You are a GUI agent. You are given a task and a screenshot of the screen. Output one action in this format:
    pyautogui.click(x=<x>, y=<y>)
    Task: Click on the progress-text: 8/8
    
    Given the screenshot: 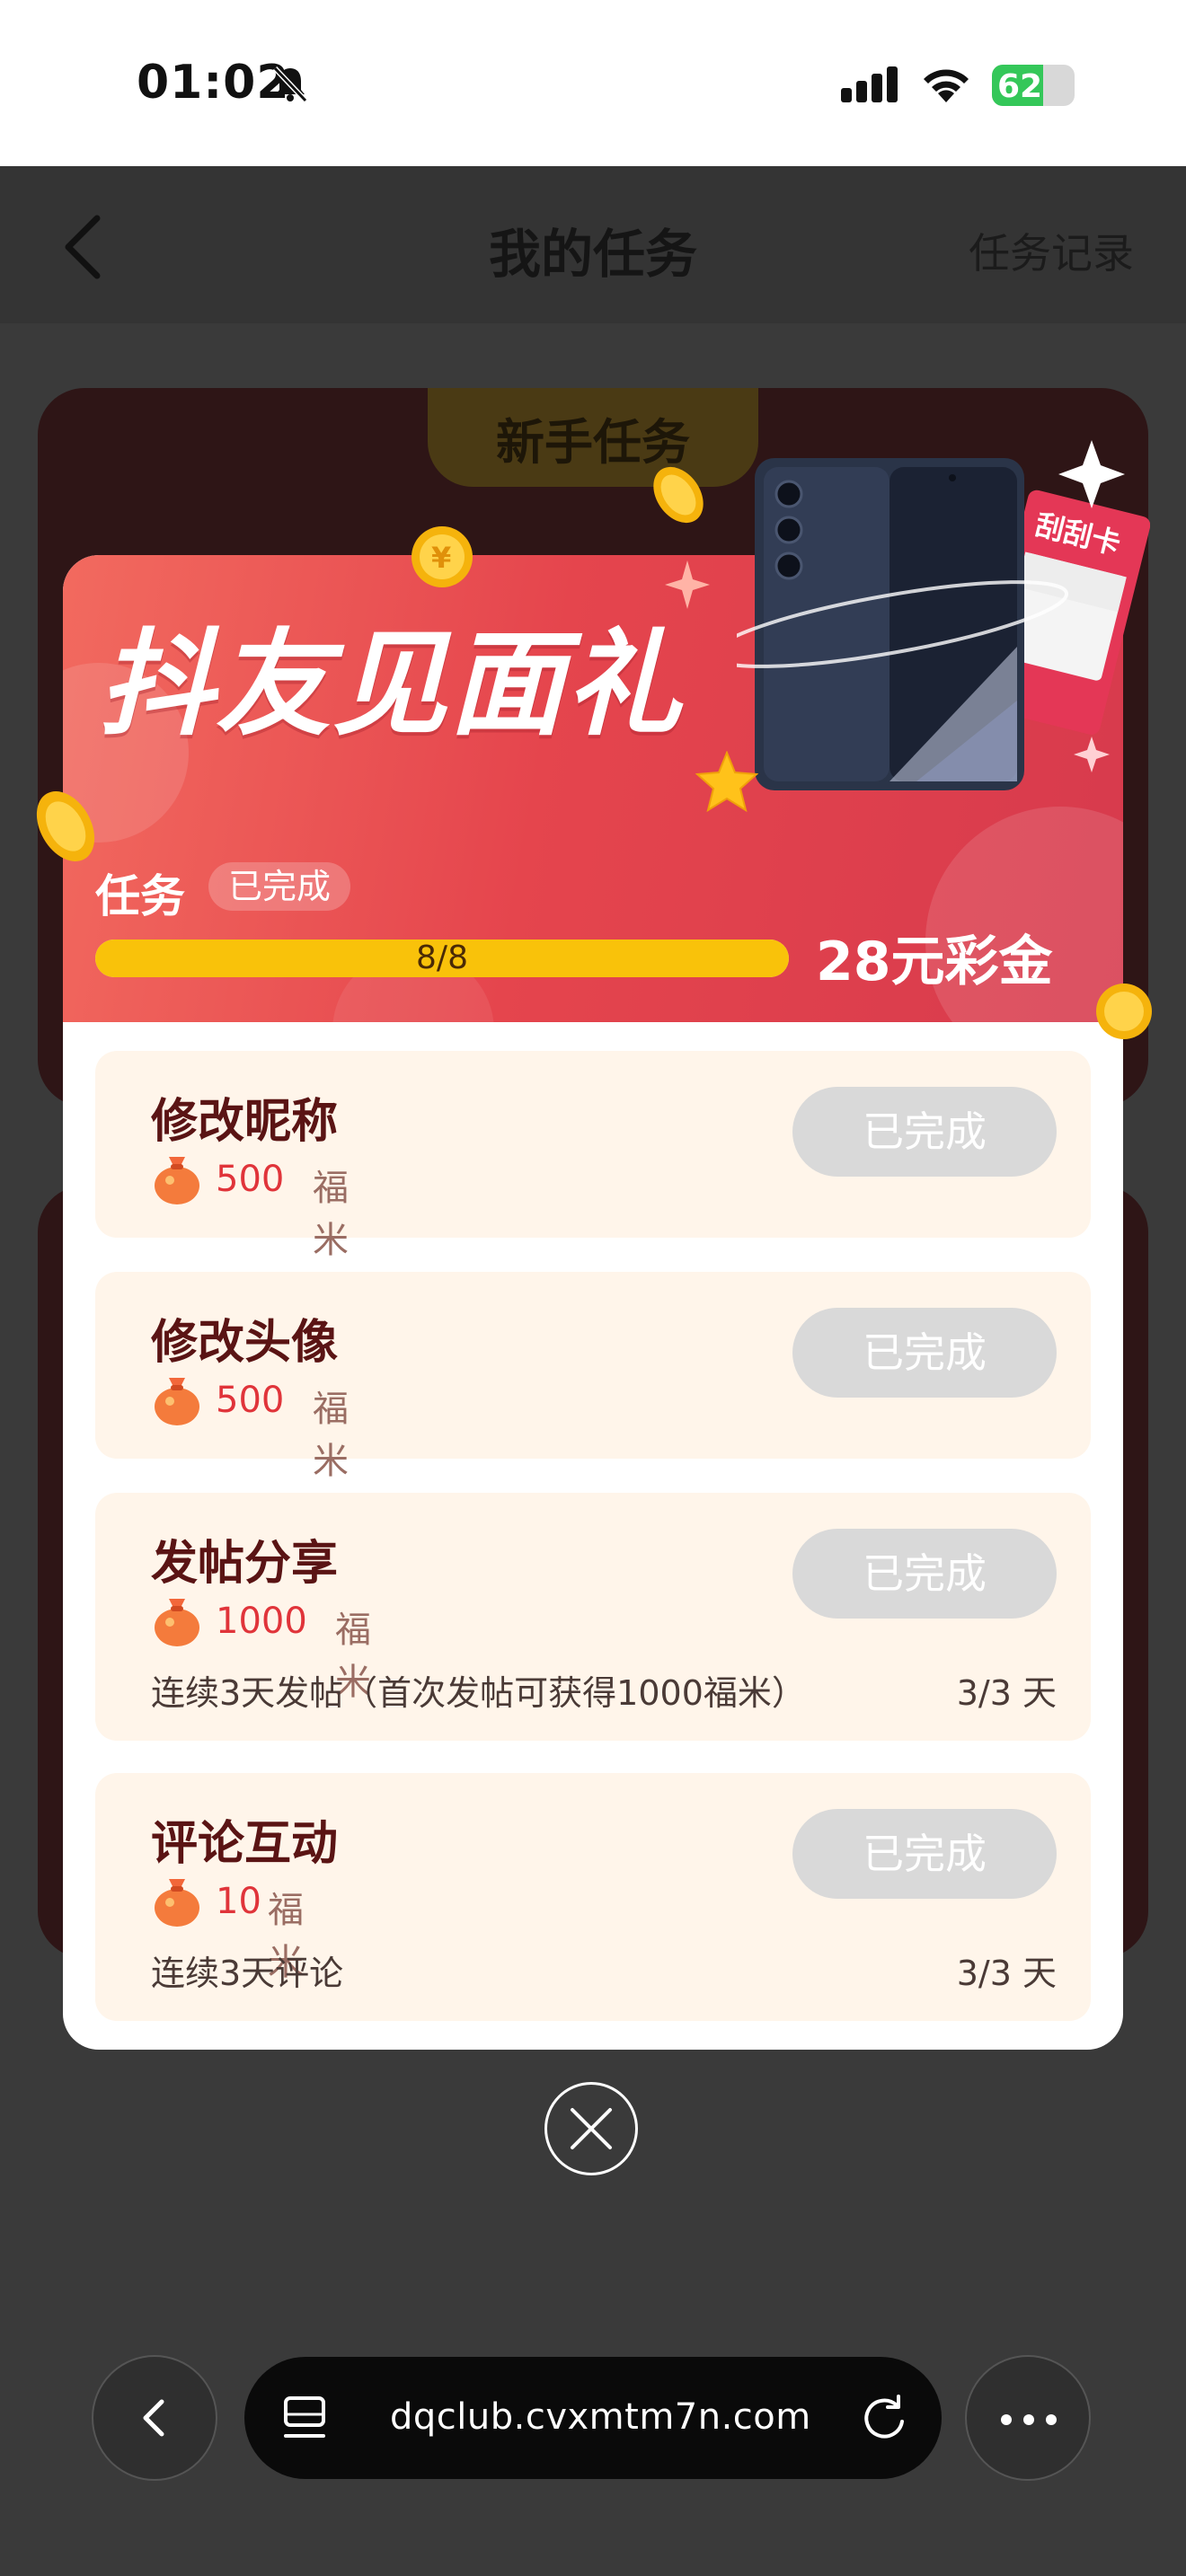 What is the action you would take?
    pyautogui.click(x=442, y=958)
    